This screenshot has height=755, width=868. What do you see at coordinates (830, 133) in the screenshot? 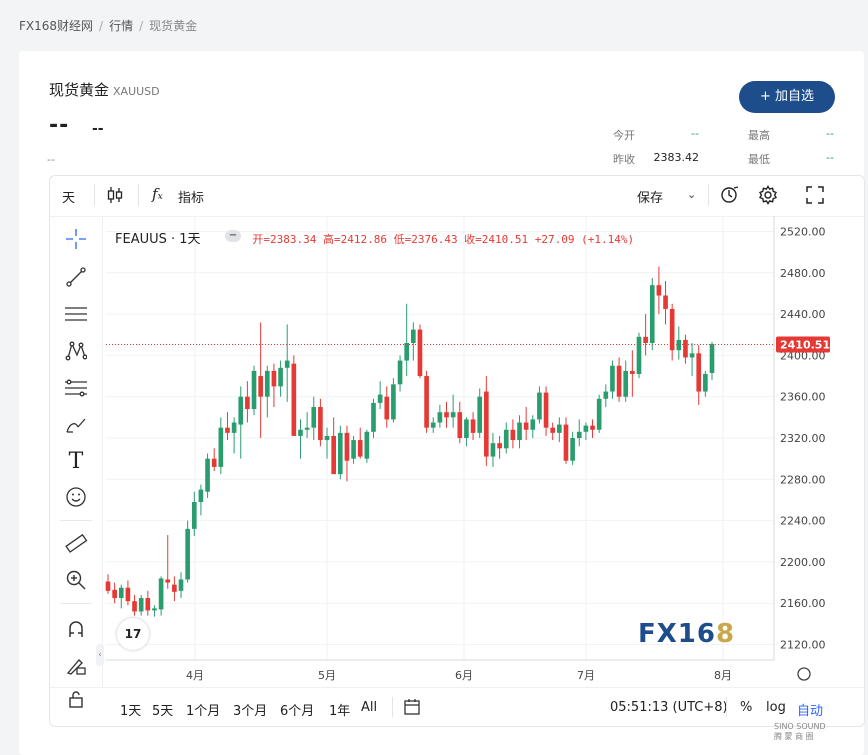
I see `high-value: --` at bounding box center [830, 133].